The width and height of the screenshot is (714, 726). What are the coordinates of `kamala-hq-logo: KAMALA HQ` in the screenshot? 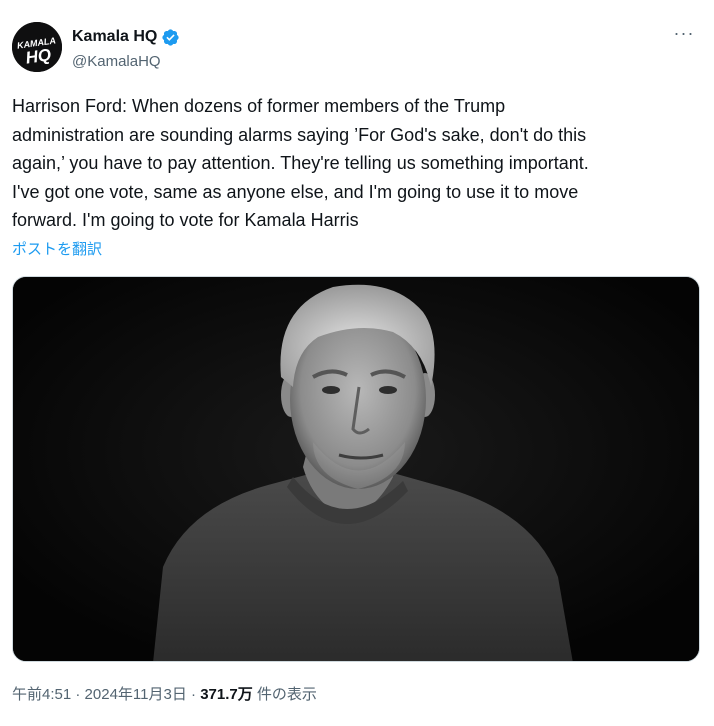 It's located at (37, 47).